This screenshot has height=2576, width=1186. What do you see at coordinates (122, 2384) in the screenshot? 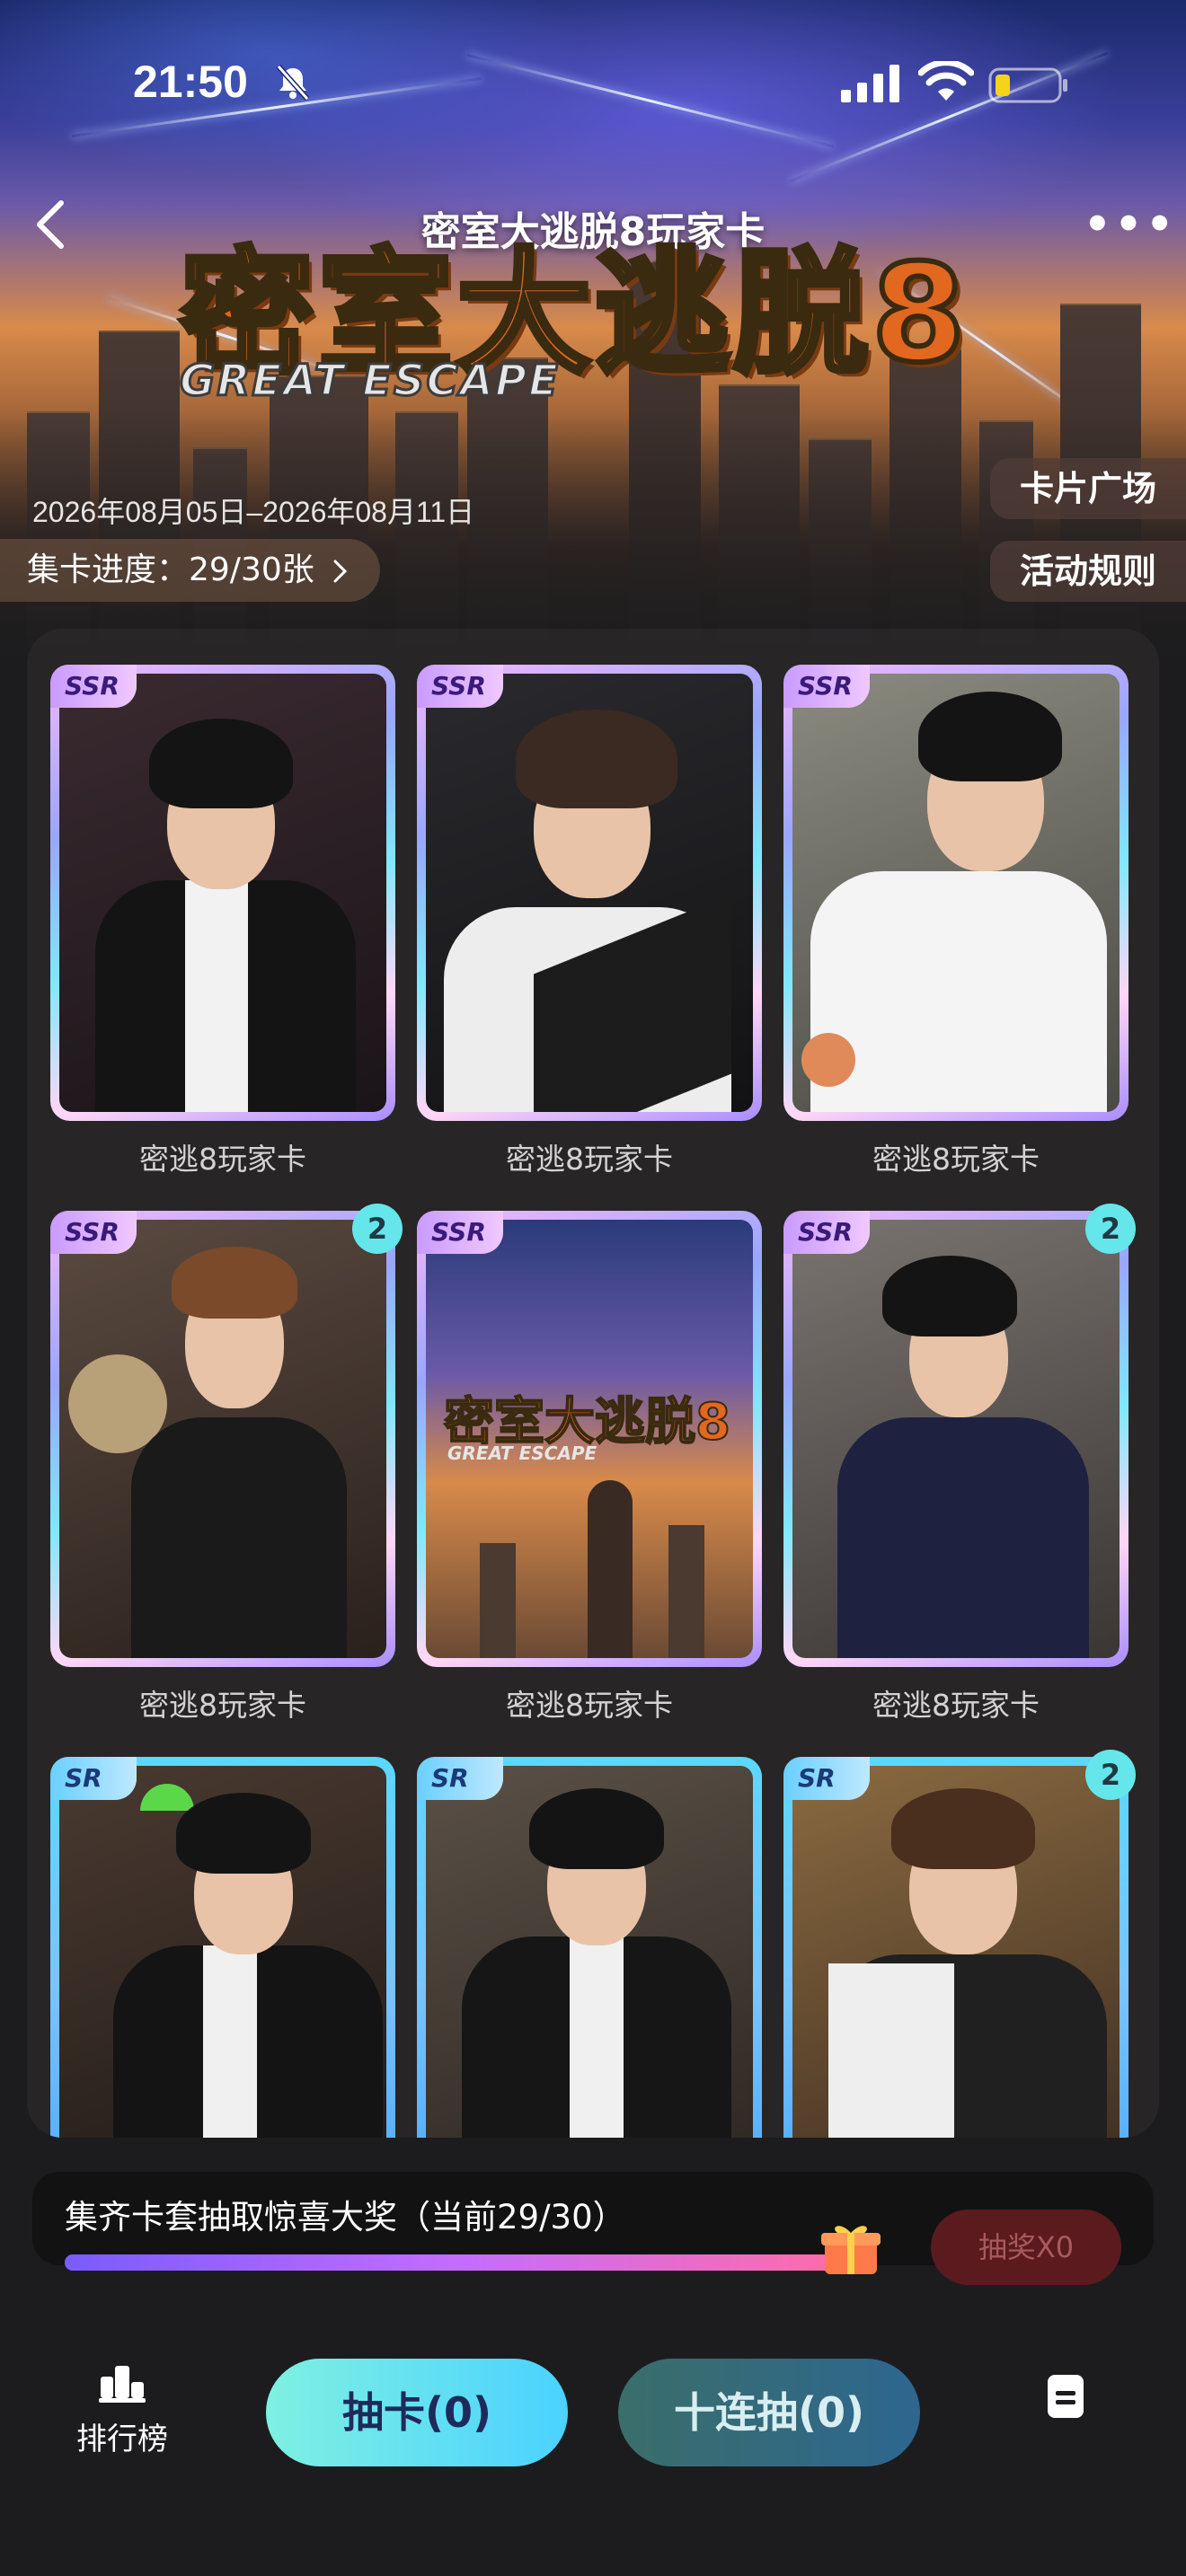
I see `ranking-icon` at bounding box center [122, 2384].